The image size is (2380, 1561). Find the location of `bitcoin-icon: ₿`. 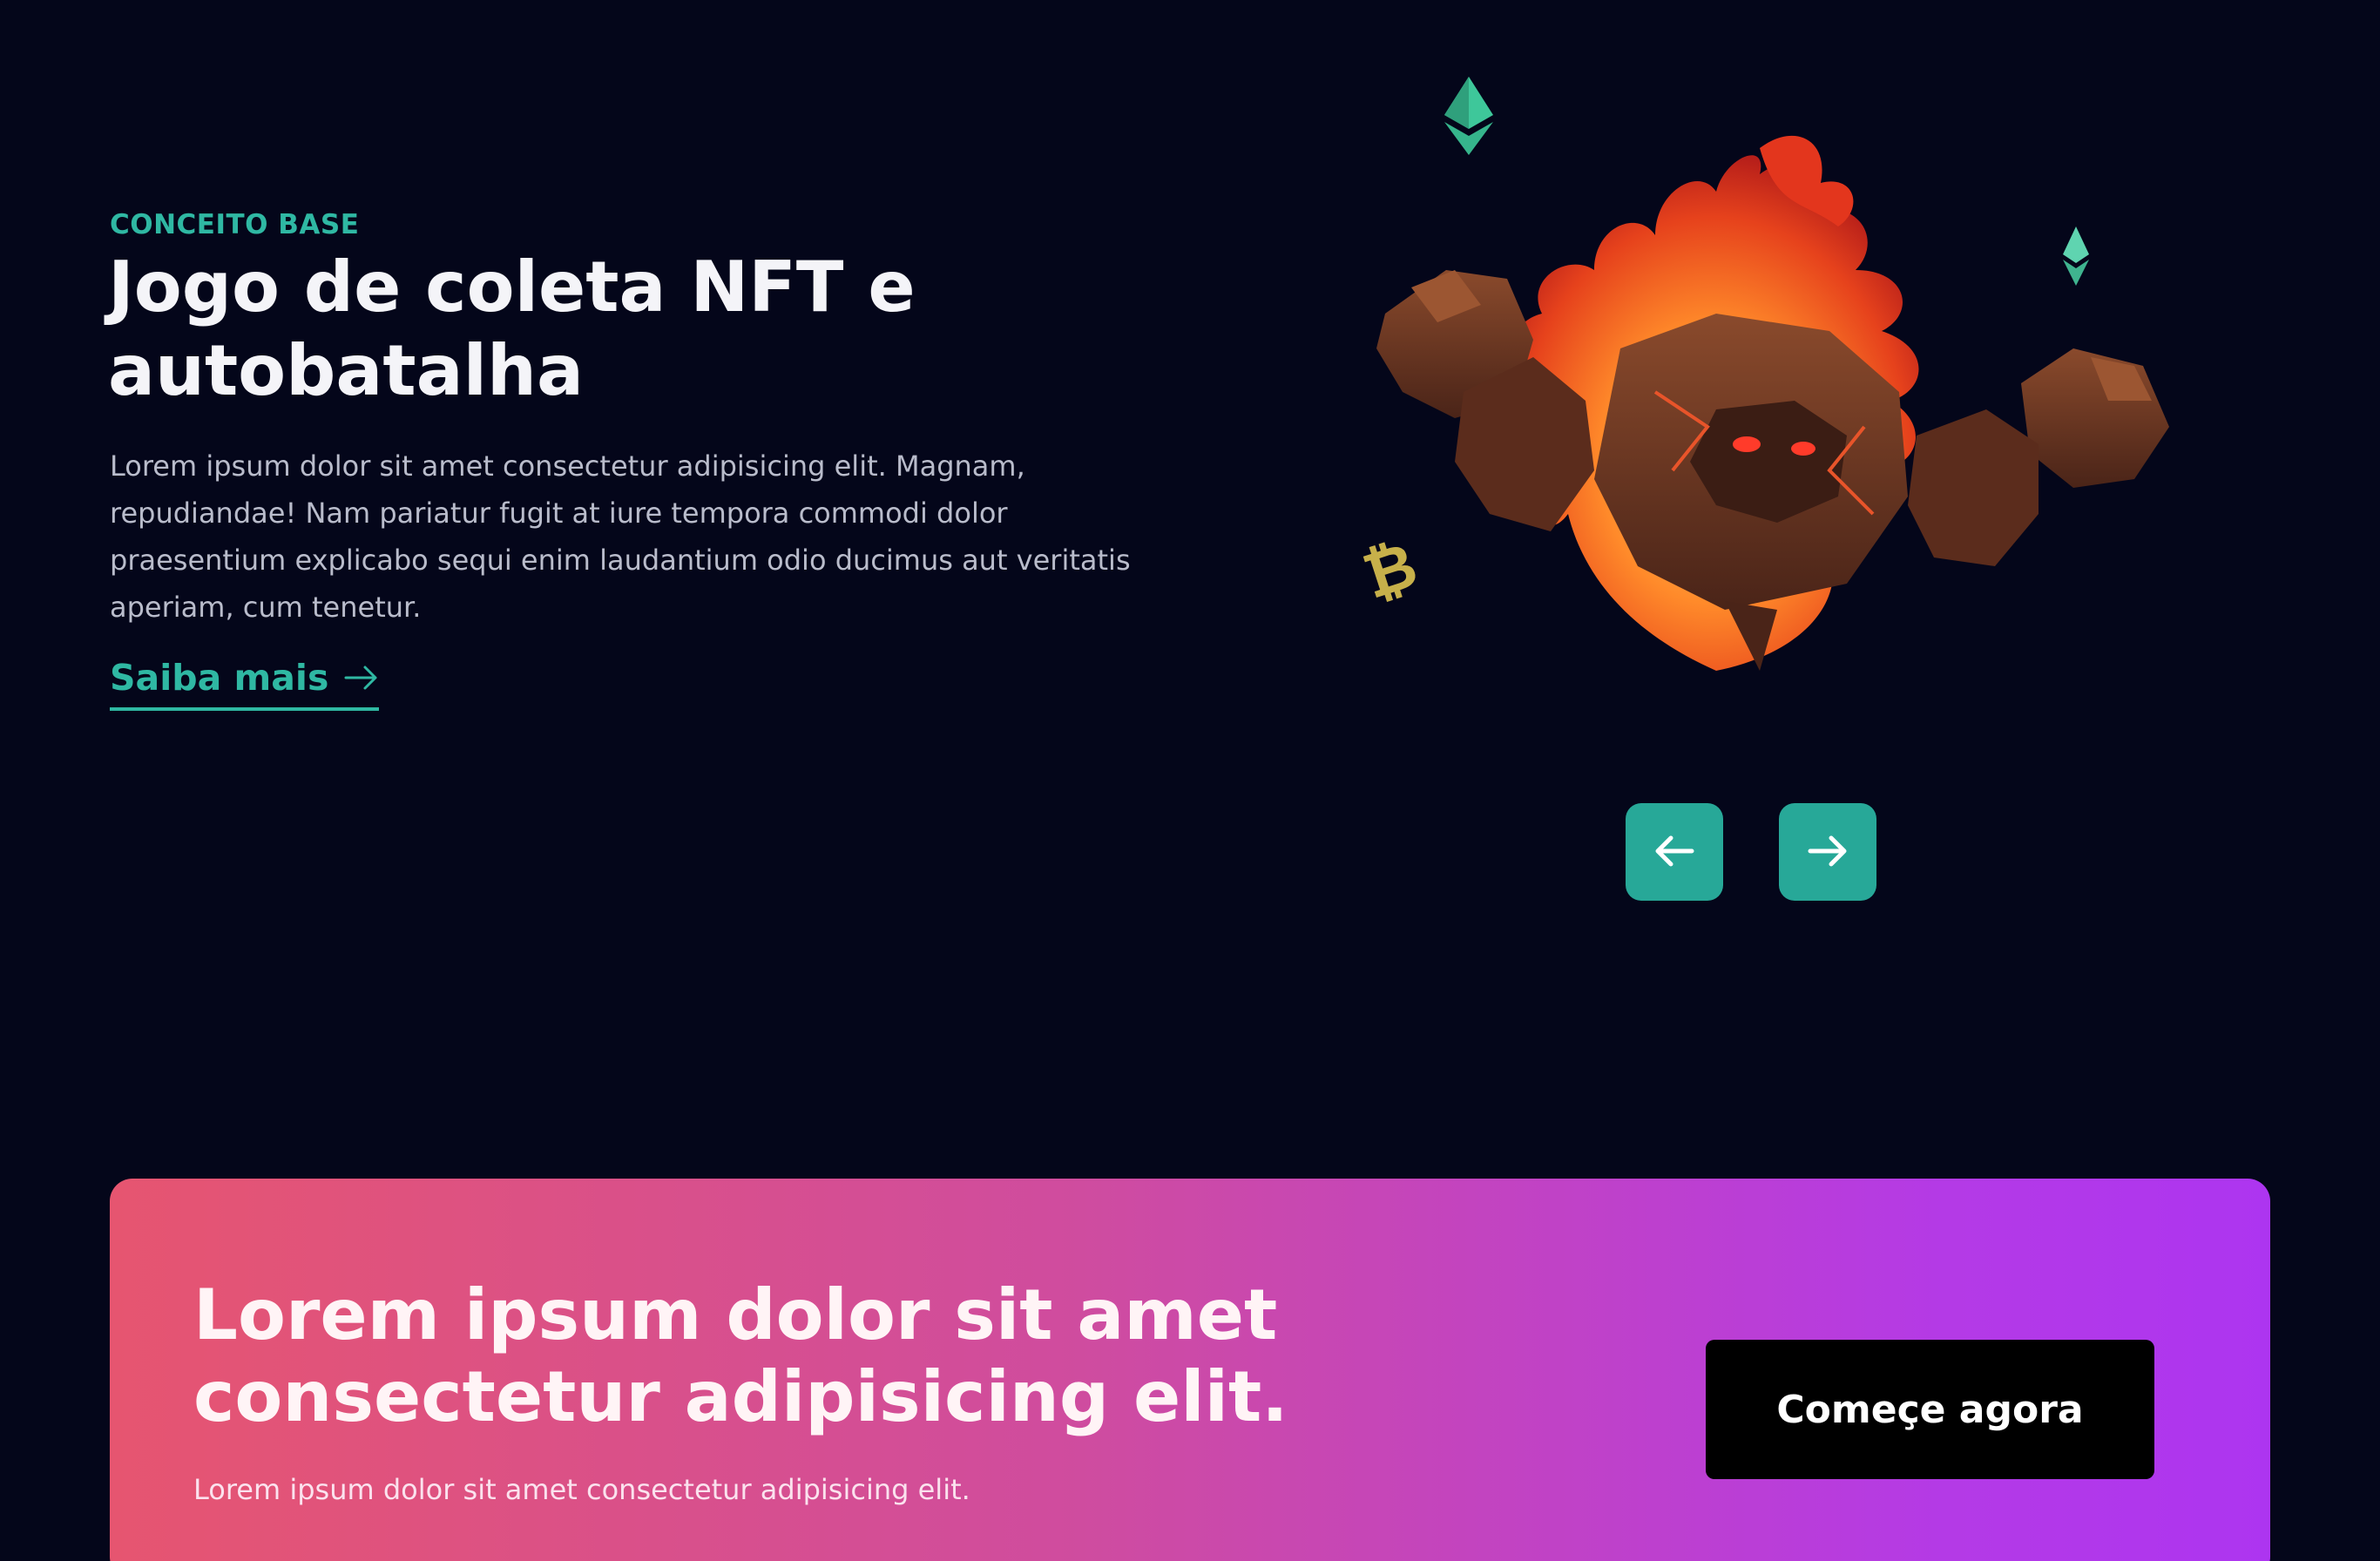

bitcoin-icon: ₿ is located at coordinates (1390, 570).